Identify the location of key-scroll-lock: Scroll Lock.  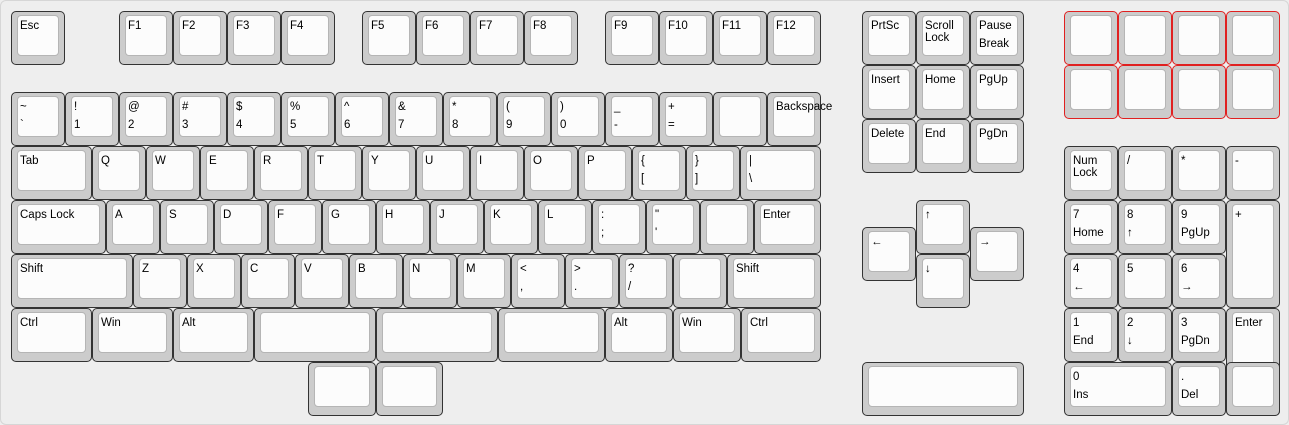
(943, 38).